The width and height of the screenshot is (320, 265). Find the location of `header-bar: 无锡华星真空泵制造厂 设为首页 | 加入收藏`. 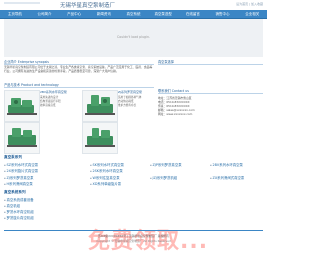

header-bar: 无锡华星真空泵制造厂 设为首页 | 加入收藏 is located at coordinates (133, 5).